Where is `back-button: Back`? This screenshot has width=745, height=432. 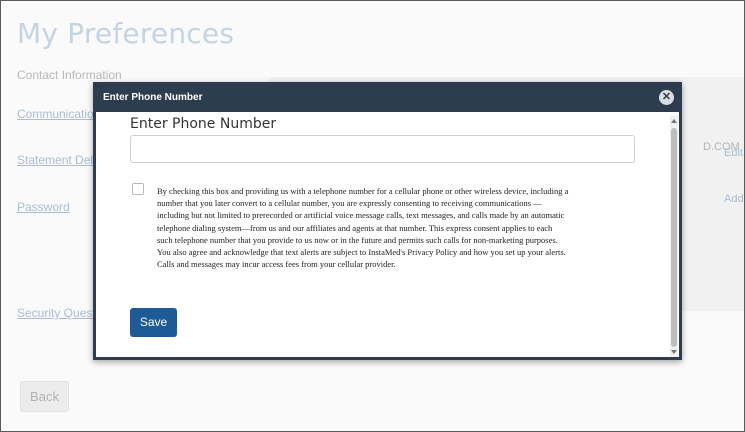
back-button: Back is located at coordinates (44, 396).